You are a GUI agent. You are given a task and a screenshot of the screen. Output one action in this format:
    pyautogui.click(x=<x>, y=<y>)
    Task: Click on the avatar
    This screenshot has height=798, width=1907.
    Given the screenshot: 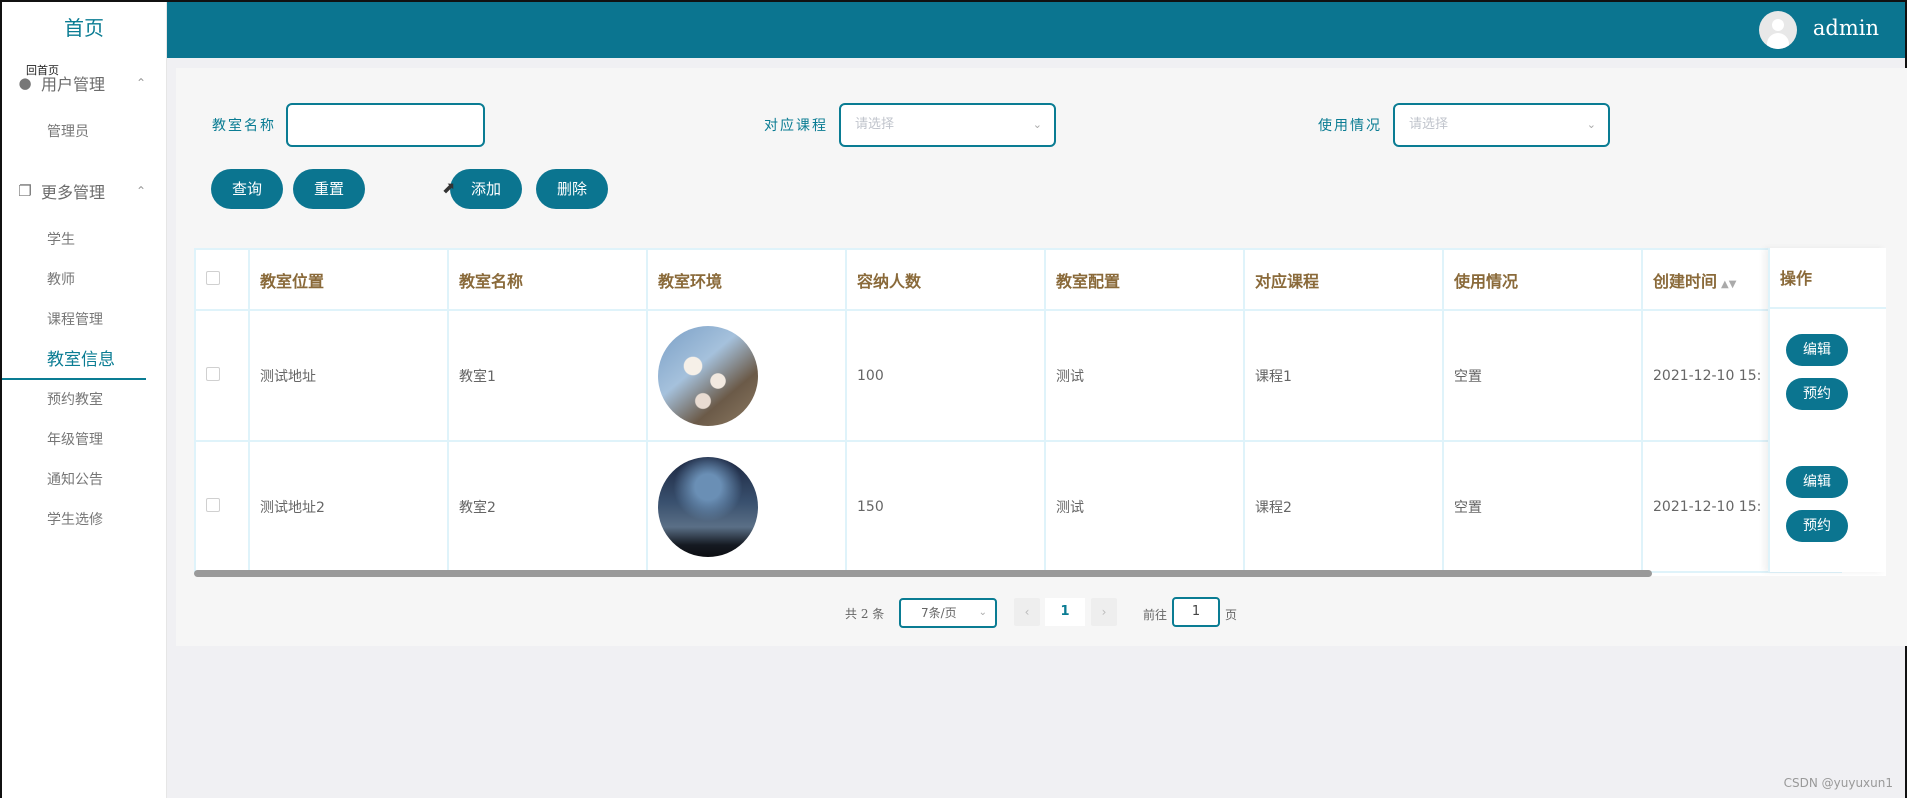 What is the action you would take?
    pyautogui.click(x=1778, y=30)
    